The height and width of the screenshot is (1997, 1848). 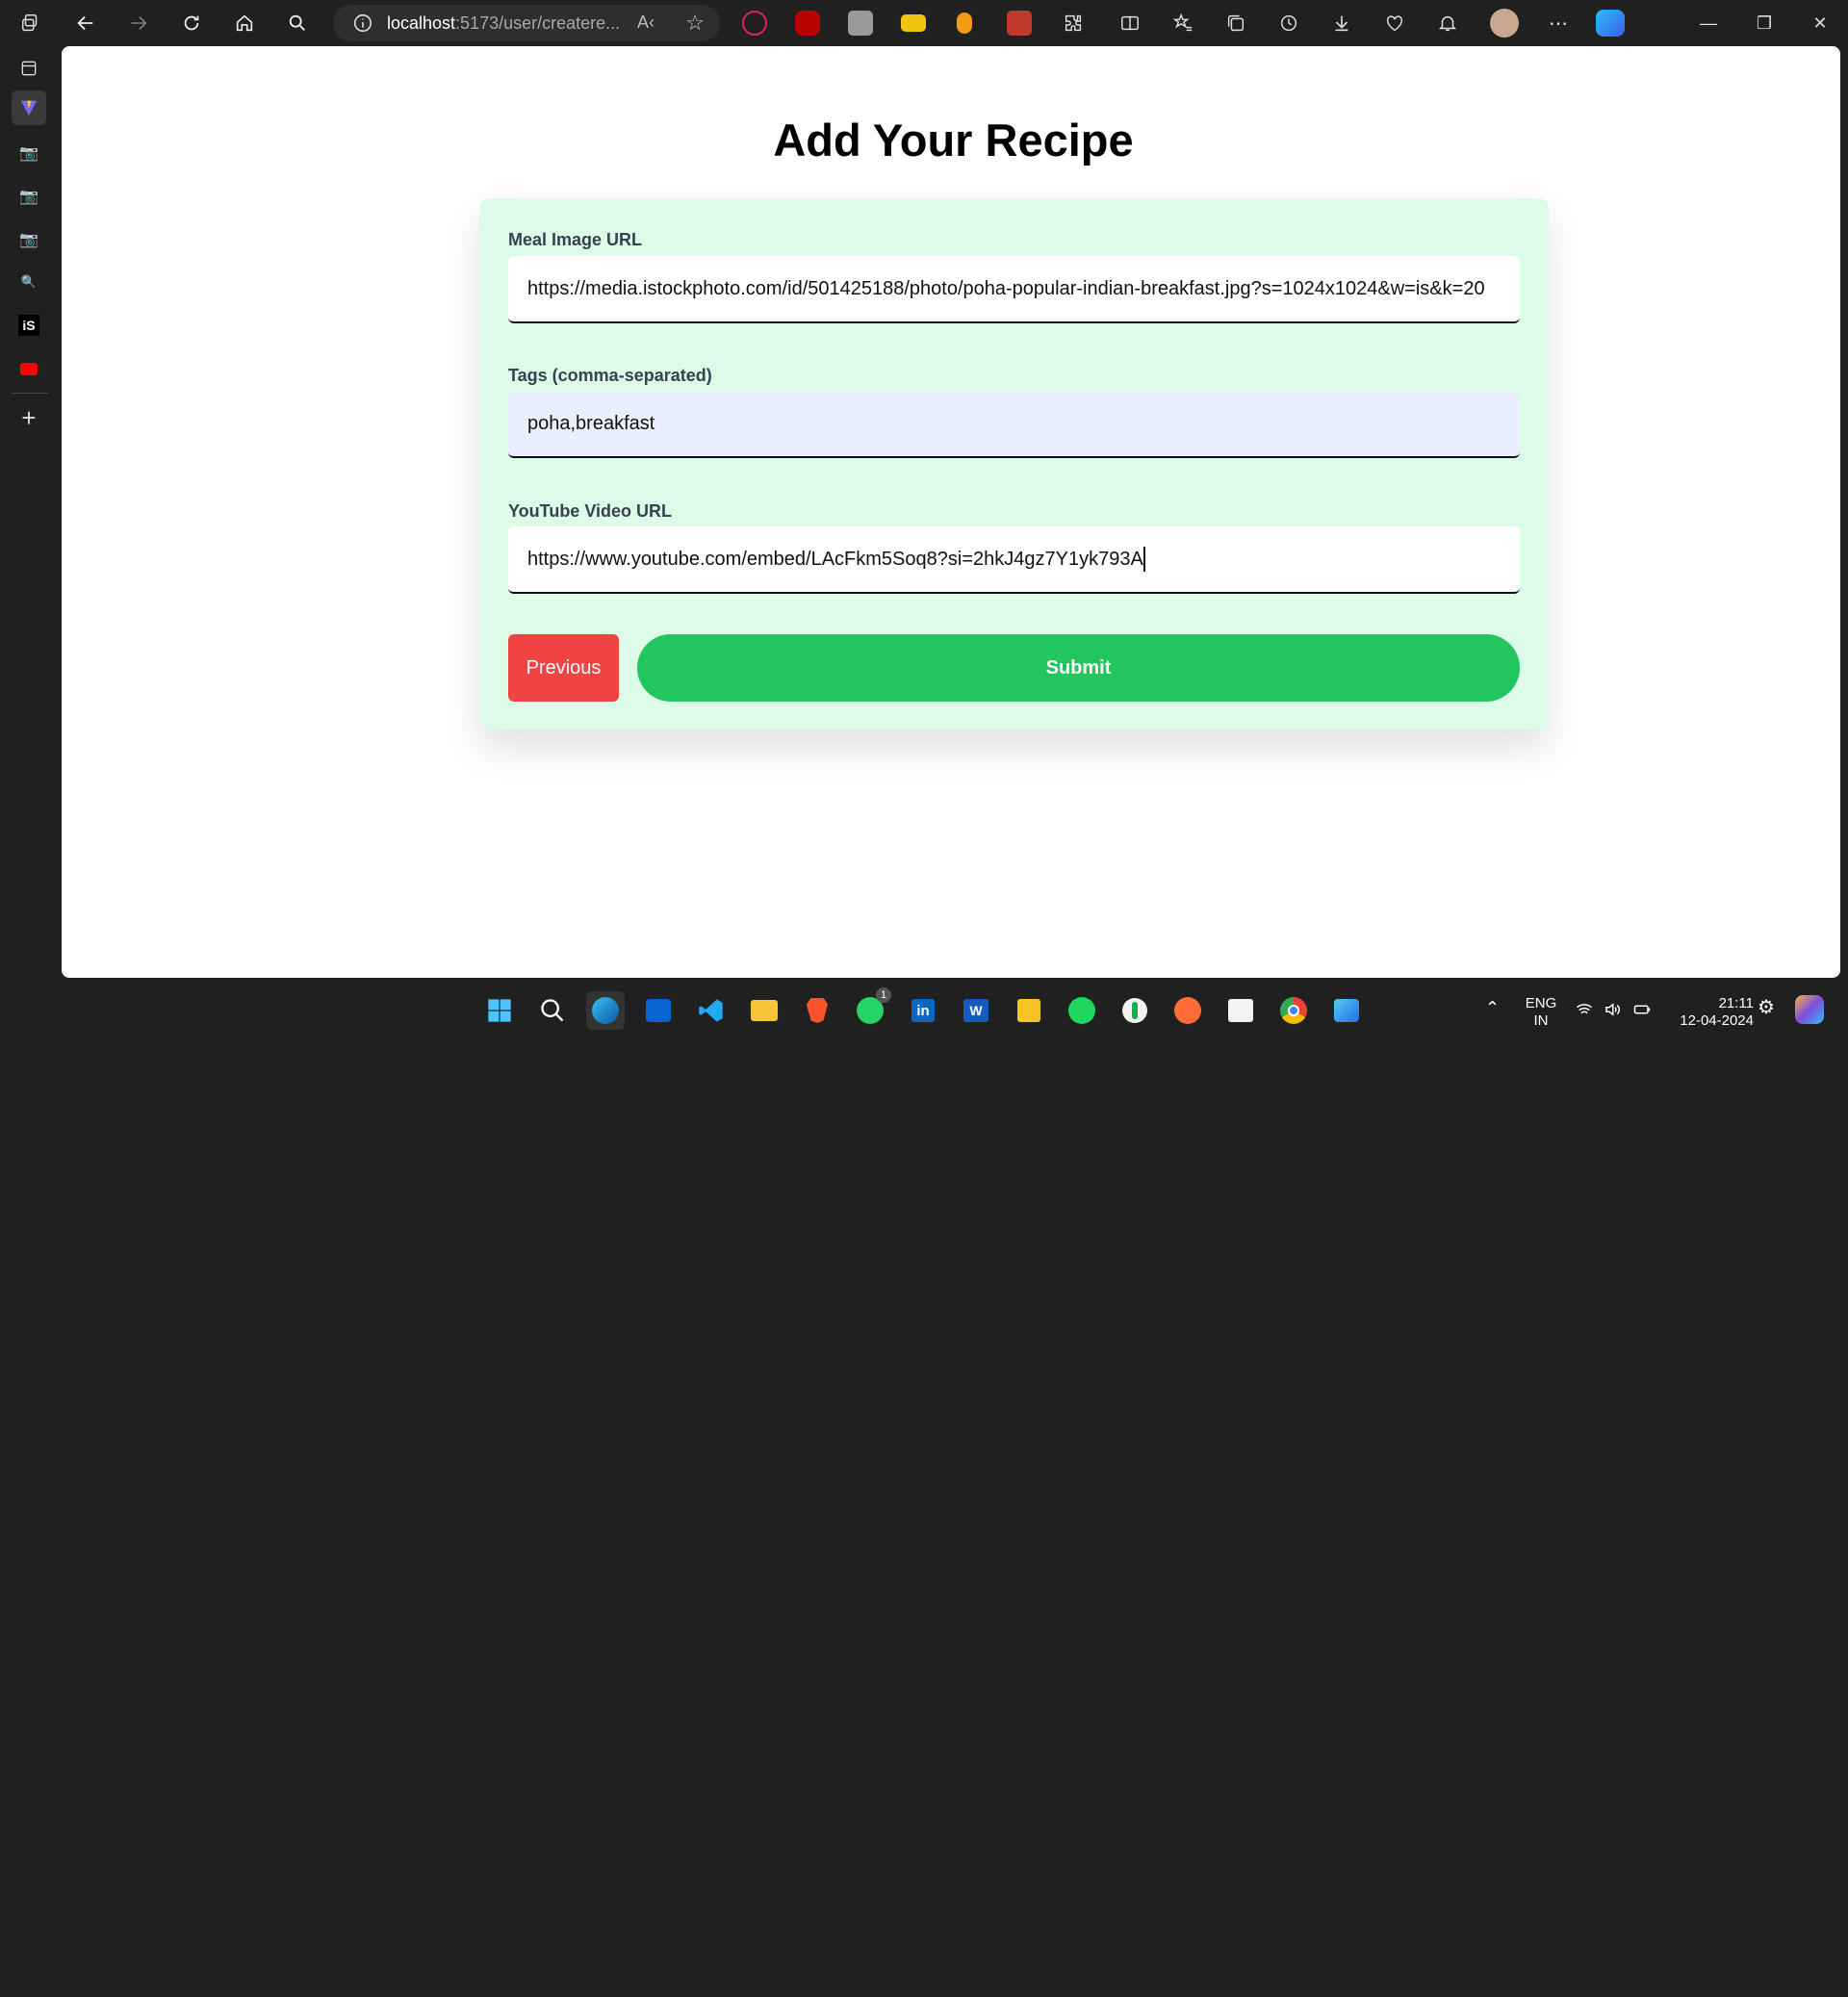 What do you see at coordinates (1143, 559) in the screenshot?
I see `text-cursor` at bounding box center [1143, 559].